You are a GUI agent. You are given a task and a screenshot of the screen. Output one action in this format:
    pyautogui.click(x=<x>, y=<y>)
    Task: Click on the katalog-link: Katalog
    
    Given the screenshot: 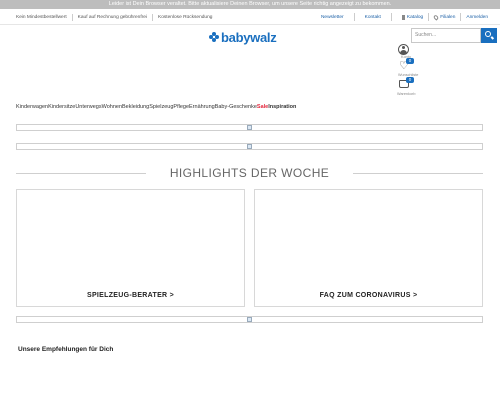 What is the action you would take?
    pyautogui.click(x=415, y=17)
    